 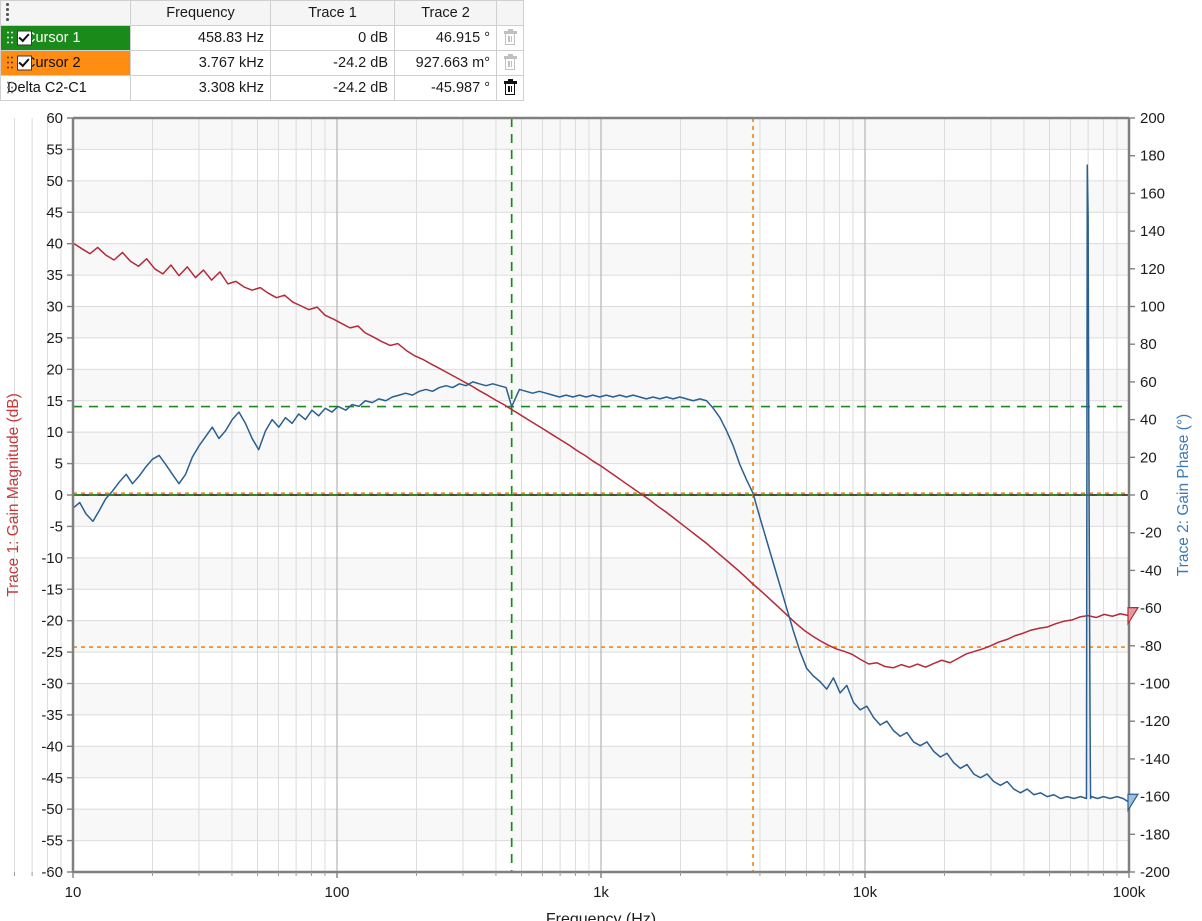 I want to click on column-header-trace1-label: Trace 1, so click(x=332, y=13).